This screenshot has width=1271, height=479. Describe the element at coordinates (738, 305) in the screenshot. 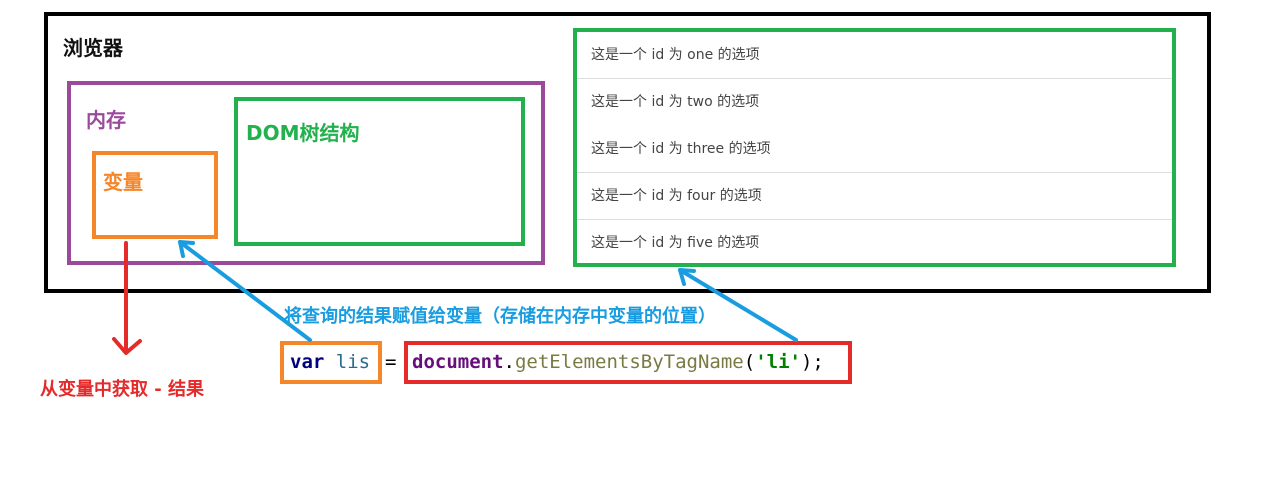

I see `arrow-query-to-list` at that location.